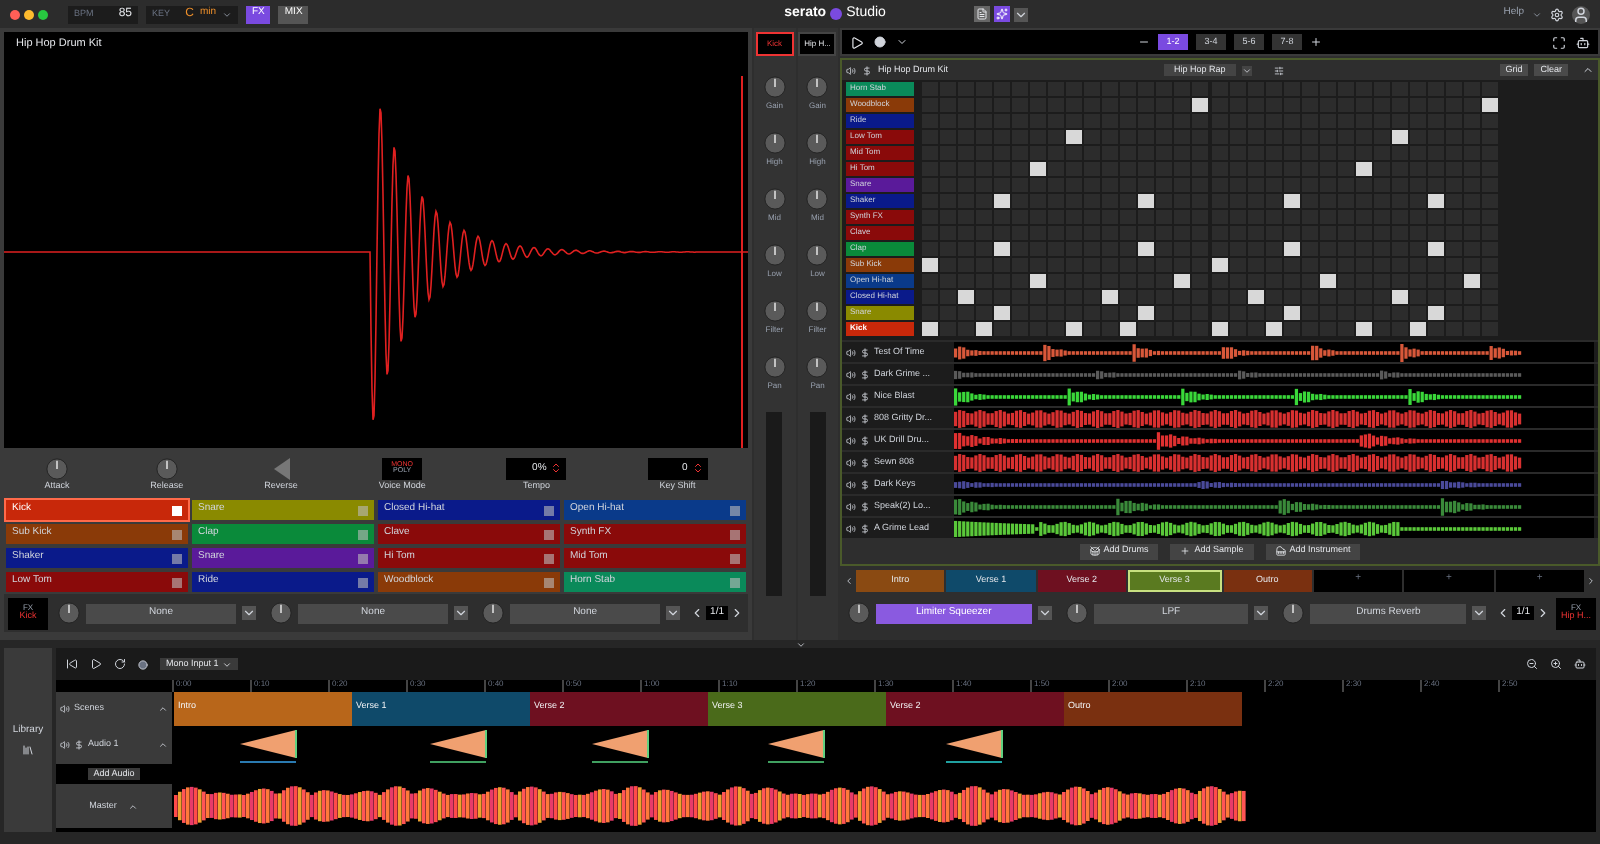 The height and width of the screenshot is (844, 1600). I want to click on keyboard-icon, so click(1280, 551).